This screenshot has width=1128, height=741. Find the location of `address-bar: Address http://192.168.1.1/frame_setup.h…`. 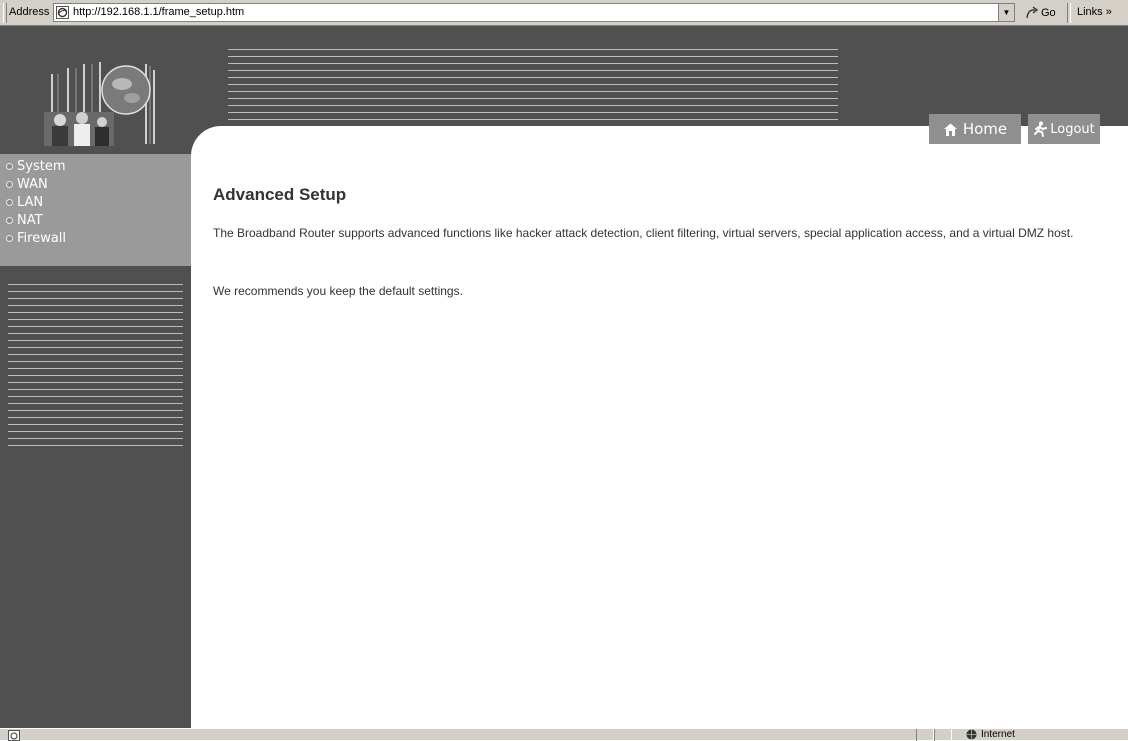

address-bar: Address http://192.168.1.1/frame_setup.h… is located at coordinates (564, 13).